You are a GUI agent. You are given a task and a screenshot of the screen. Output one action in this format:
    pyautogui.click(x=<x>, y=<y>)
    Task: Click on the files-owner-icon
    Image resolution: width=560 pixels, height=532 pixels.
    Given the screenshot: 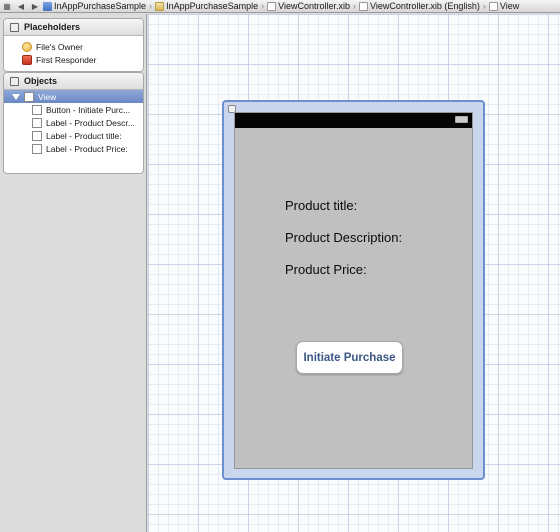 What is the action you would take?
    pyautogui.click(x=27, y=46)
    